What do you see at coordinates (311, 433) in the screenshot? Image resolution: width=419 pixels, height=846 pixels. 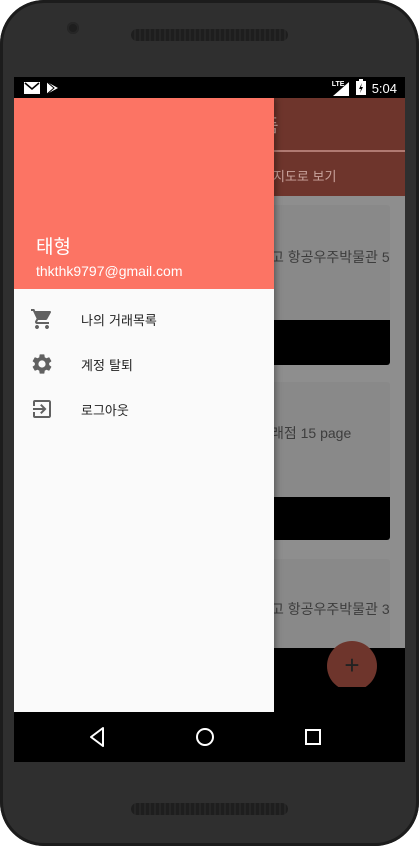 I see `list-item-title: 래점 15 page` at bounding box center [311, 433].